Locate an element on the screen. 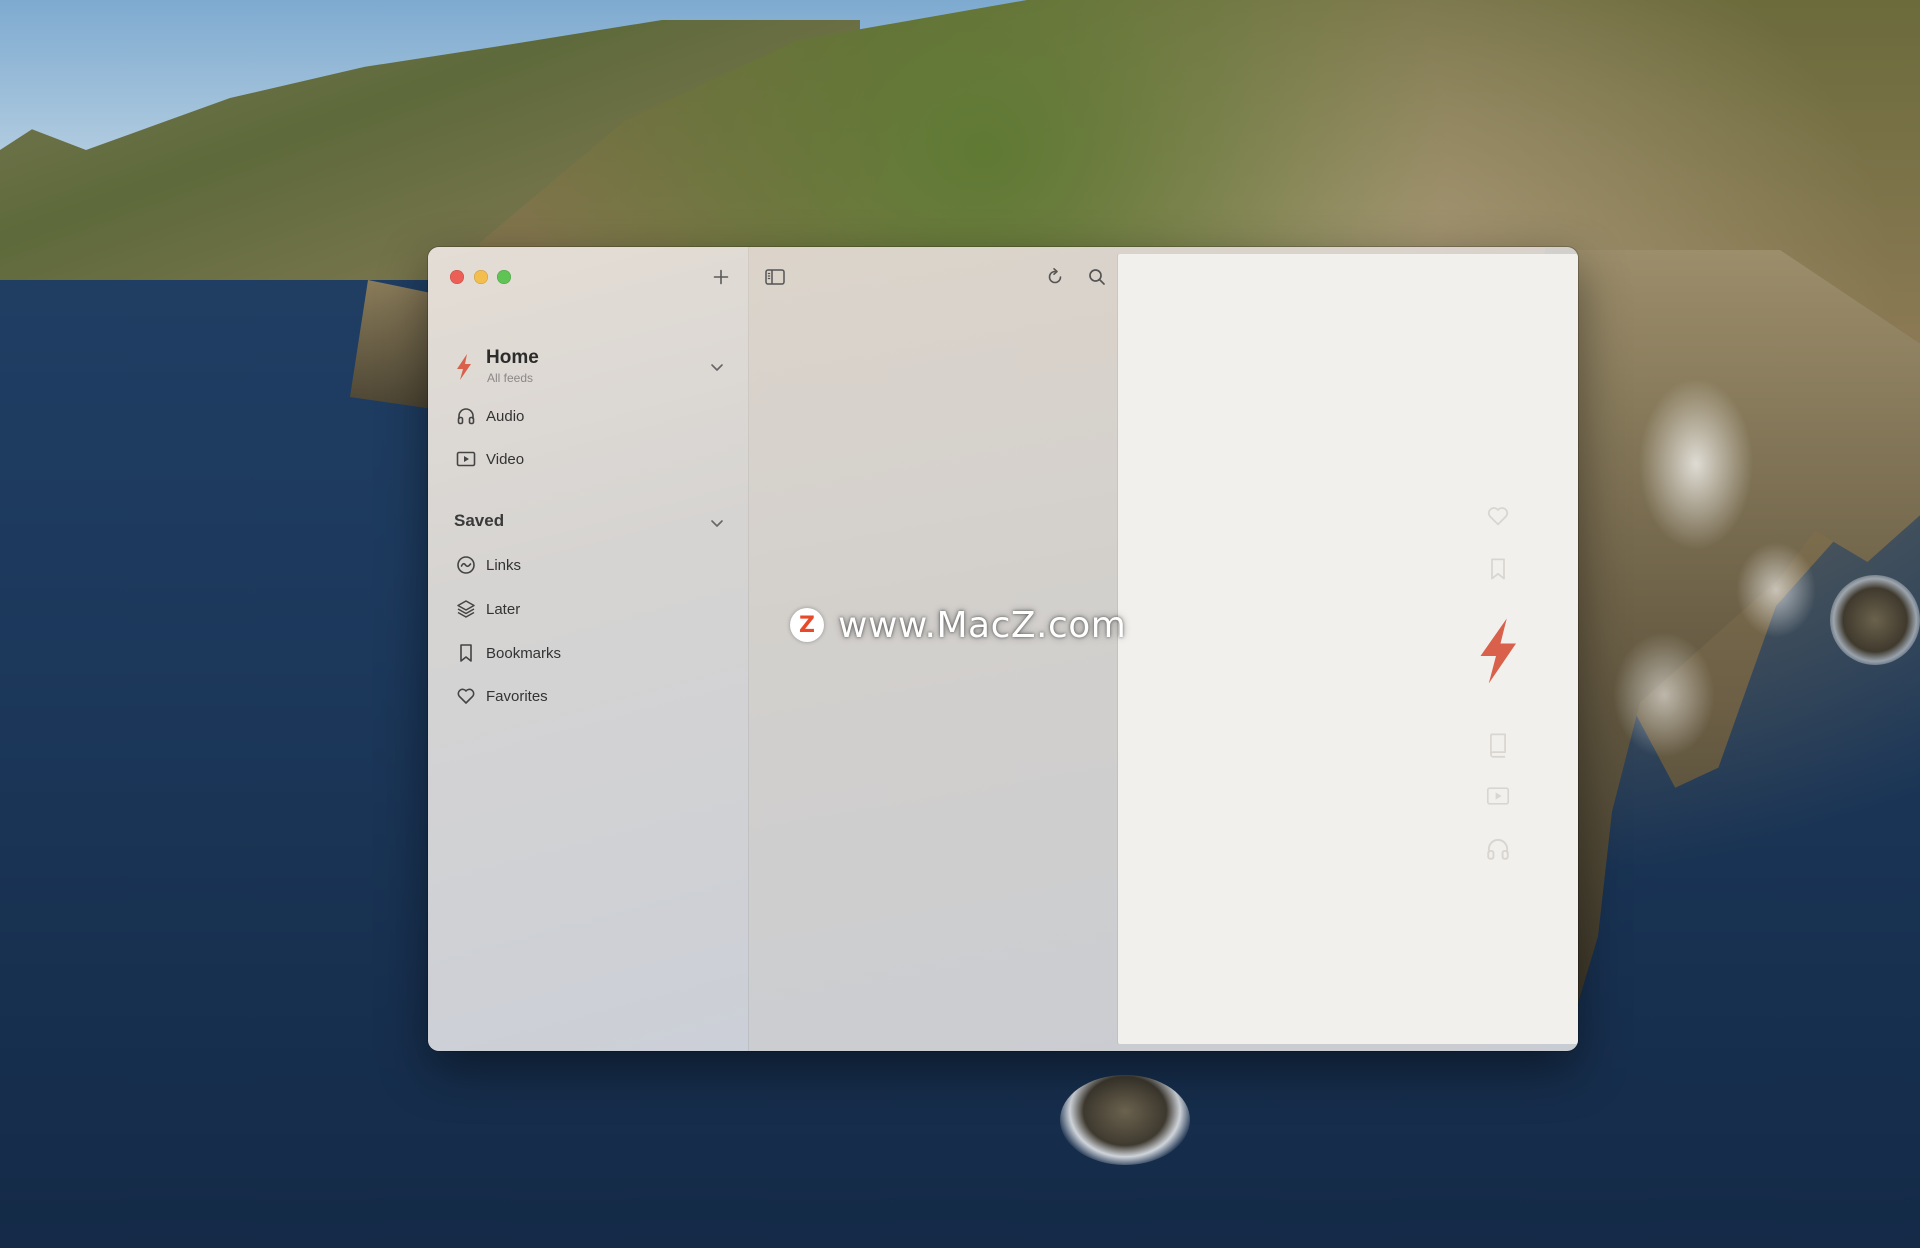  section-title-saved: Saved is located at coordinates (479, 520).